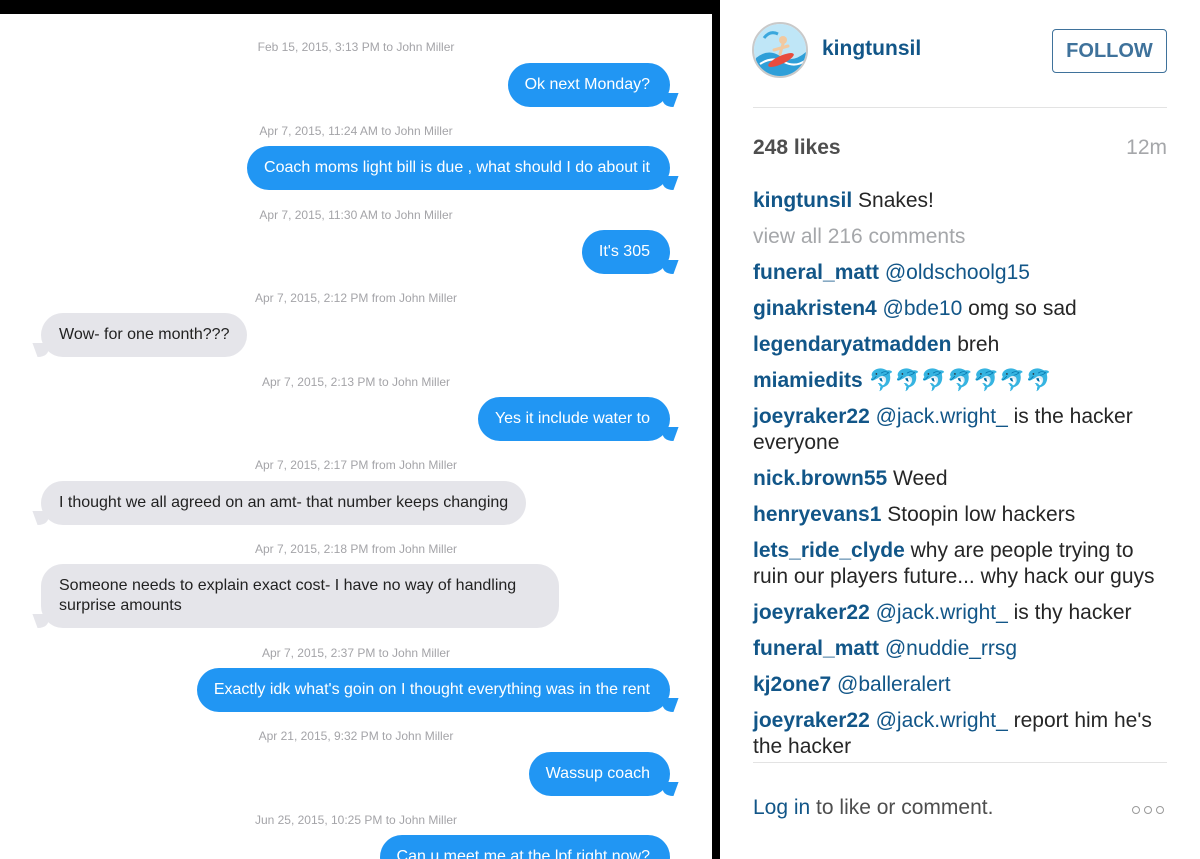 The image size is (1200, 859). Describe the element at coordinates (1148, 810) in the screenshot. I see `more-options-icon` at that location.